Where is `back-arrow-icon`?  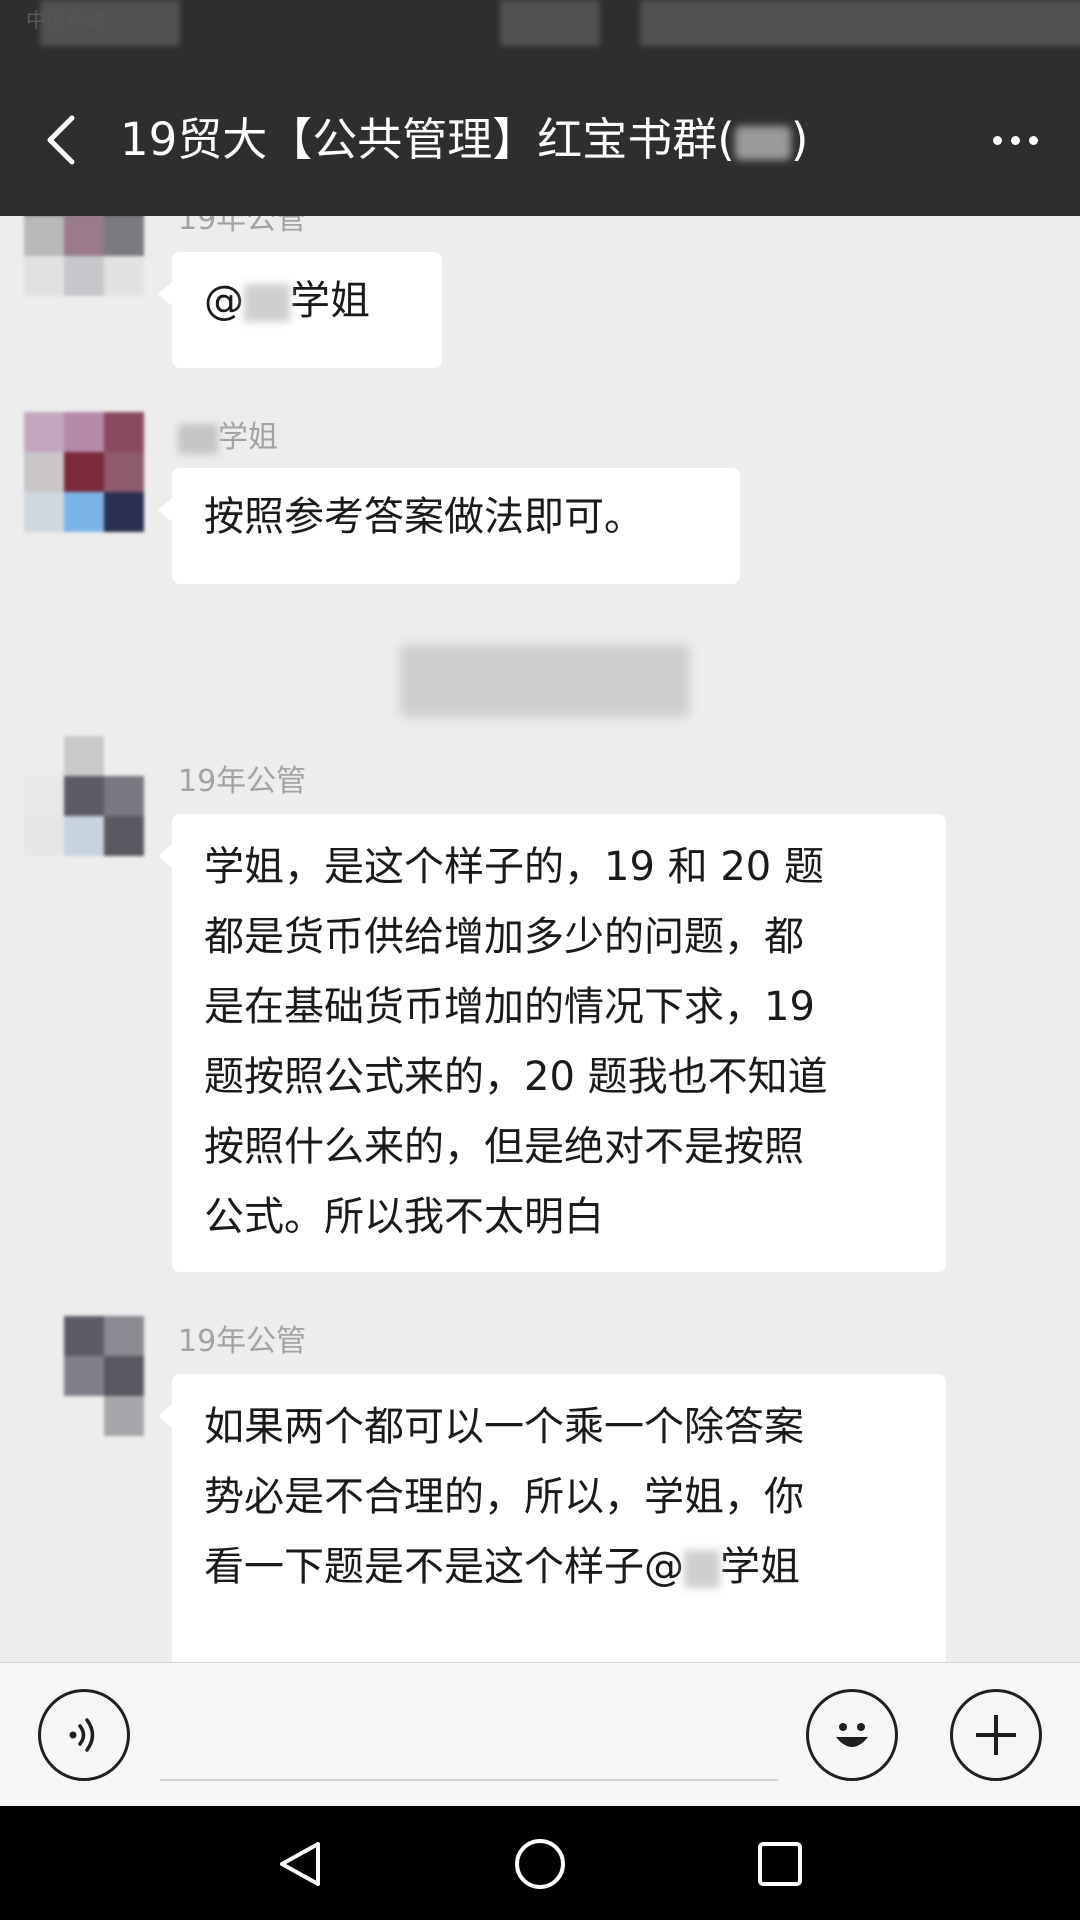
back-arrow-icon is located at coordinates (61, 140).